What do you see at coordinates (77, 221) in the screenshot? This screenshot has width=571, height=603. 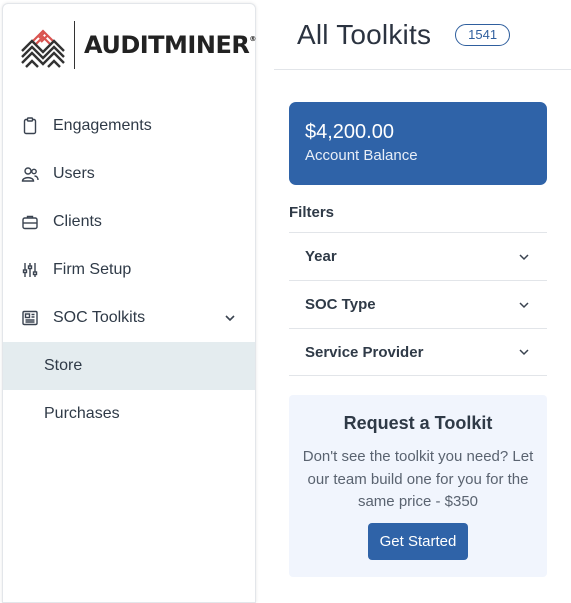 I see `sidebar-item-label: Clients` at bounding box center [77, 221].